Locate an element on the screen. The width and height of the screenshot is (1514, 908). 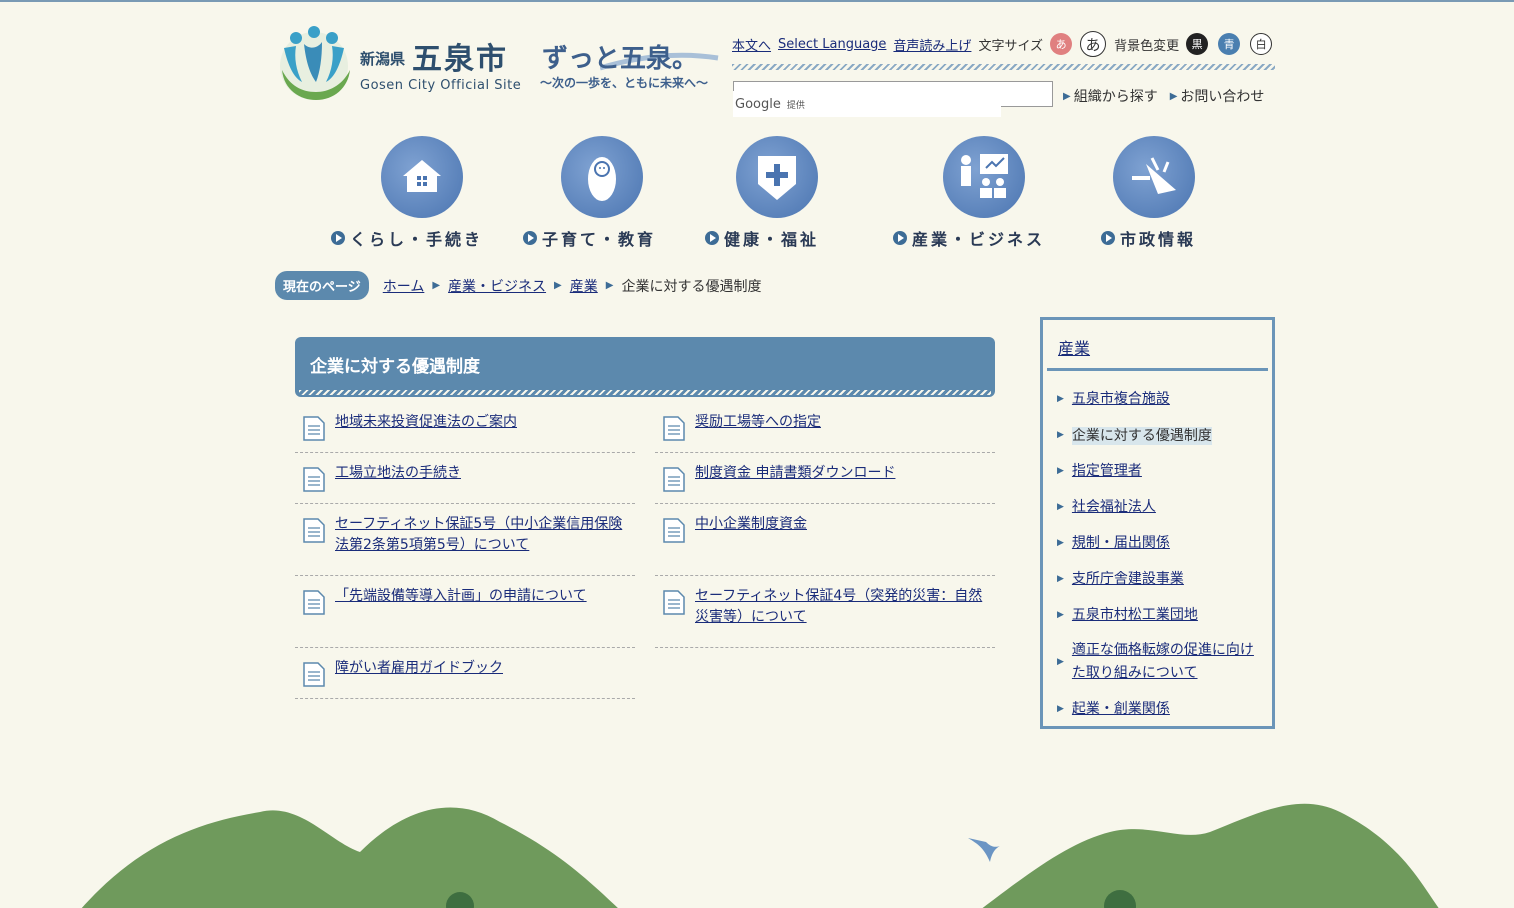
org-search-link: ▶ 組織から探す is located at coordinates (1110, 96).